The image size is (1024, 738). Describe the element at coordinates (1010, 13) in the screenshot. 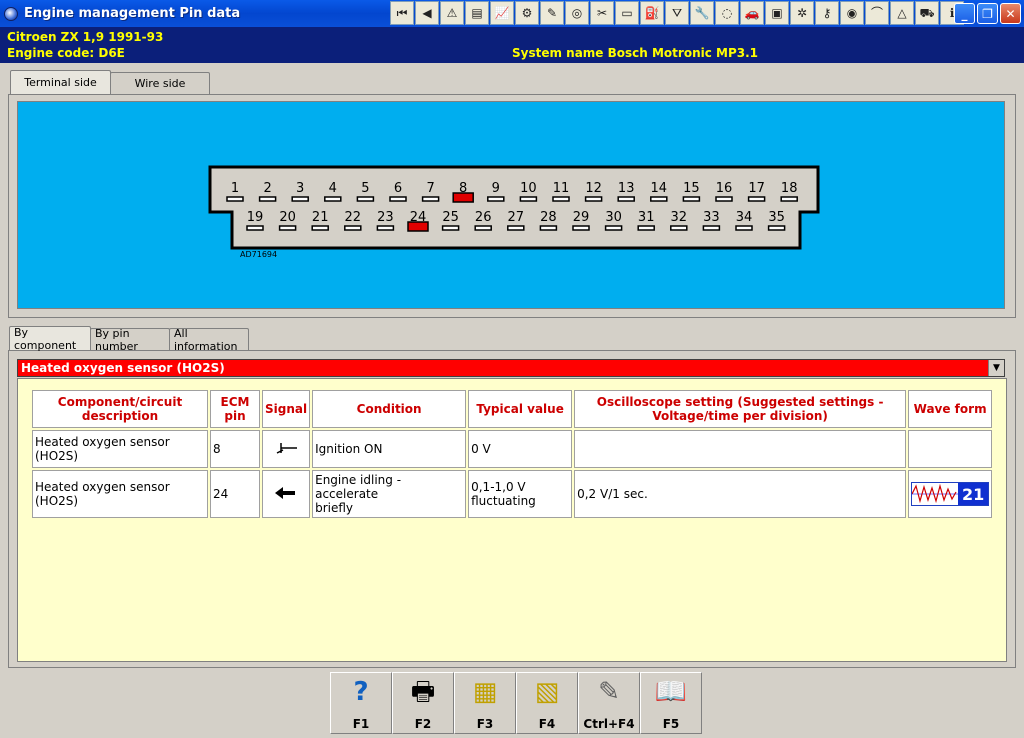

I see `close-button: ✕` at that location.